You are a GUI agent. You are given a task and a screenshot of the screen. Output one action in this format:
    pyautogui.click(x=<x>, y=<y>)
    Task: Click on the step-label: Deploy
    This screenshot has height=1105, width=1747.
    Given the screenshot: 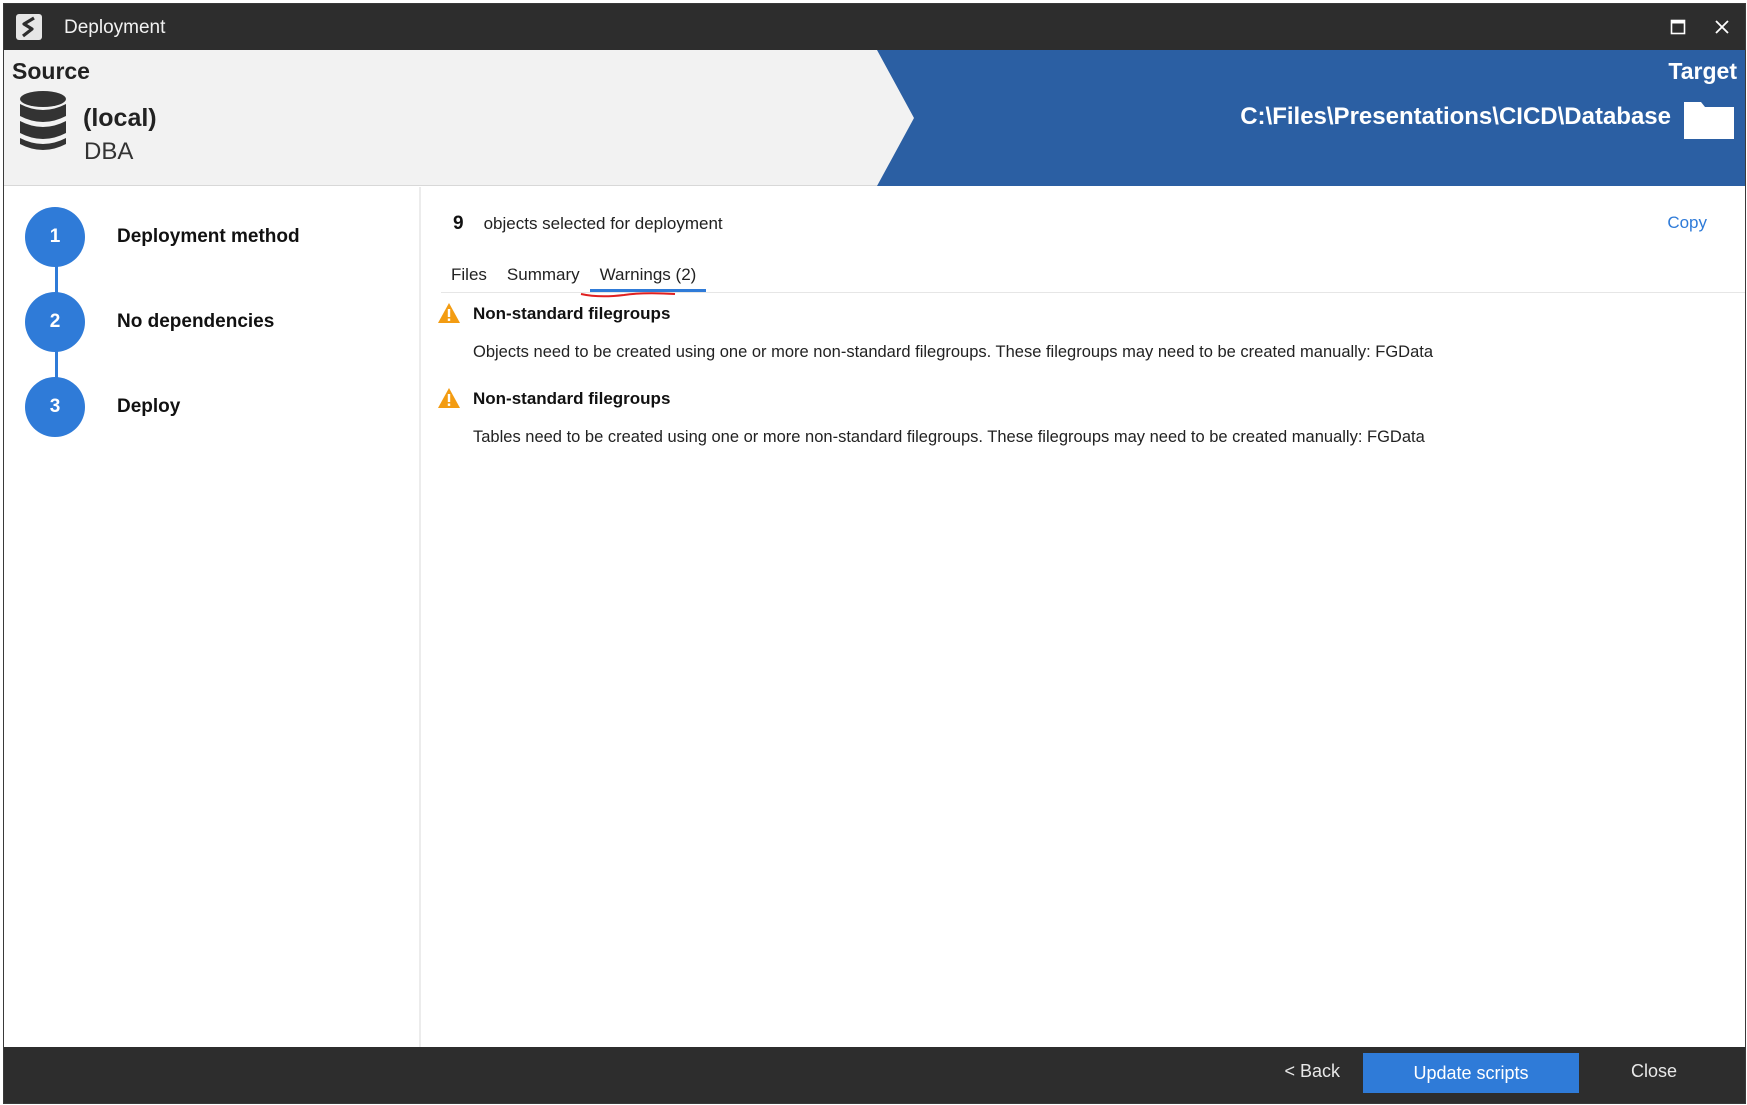 What is the action you would take?
    pyautogui.click(x=149, y=406)
    